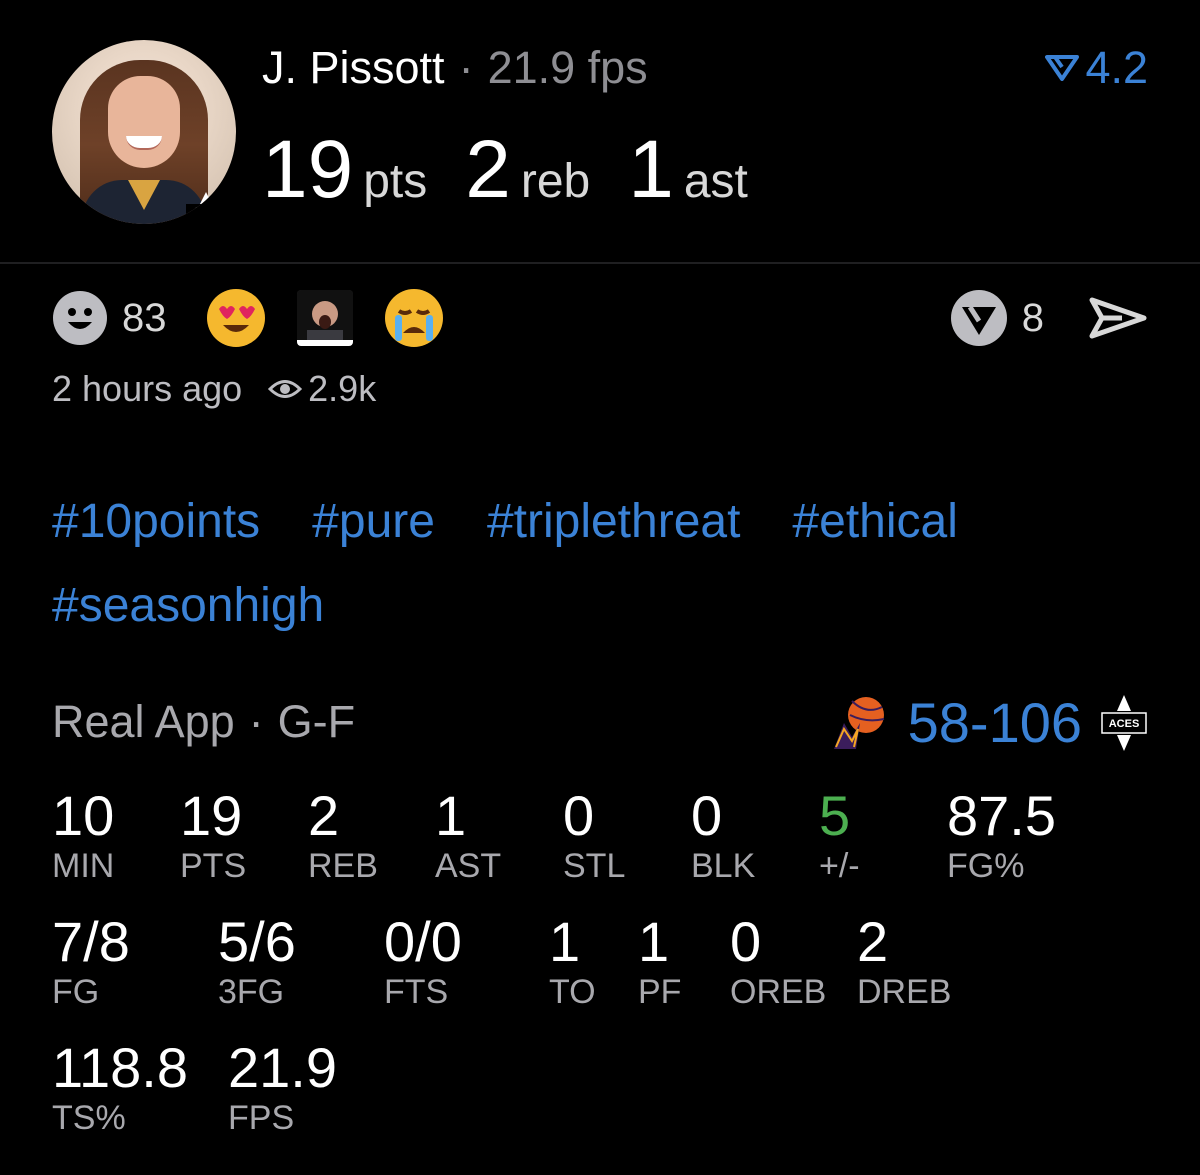  I want to click on rebounds-value: 2, so click(488, 169).